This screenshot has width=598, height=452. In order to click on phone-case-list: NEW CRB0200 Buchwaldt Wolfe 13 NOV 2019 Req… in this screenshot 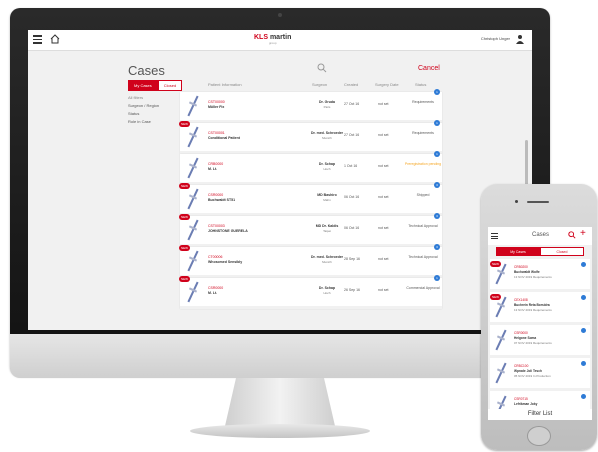, I will do `click(540, 339)`.